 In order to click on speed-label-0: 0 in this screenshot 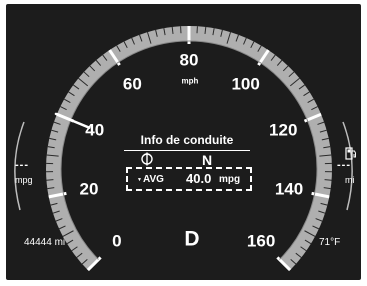, I will do `click(117, 241)`.